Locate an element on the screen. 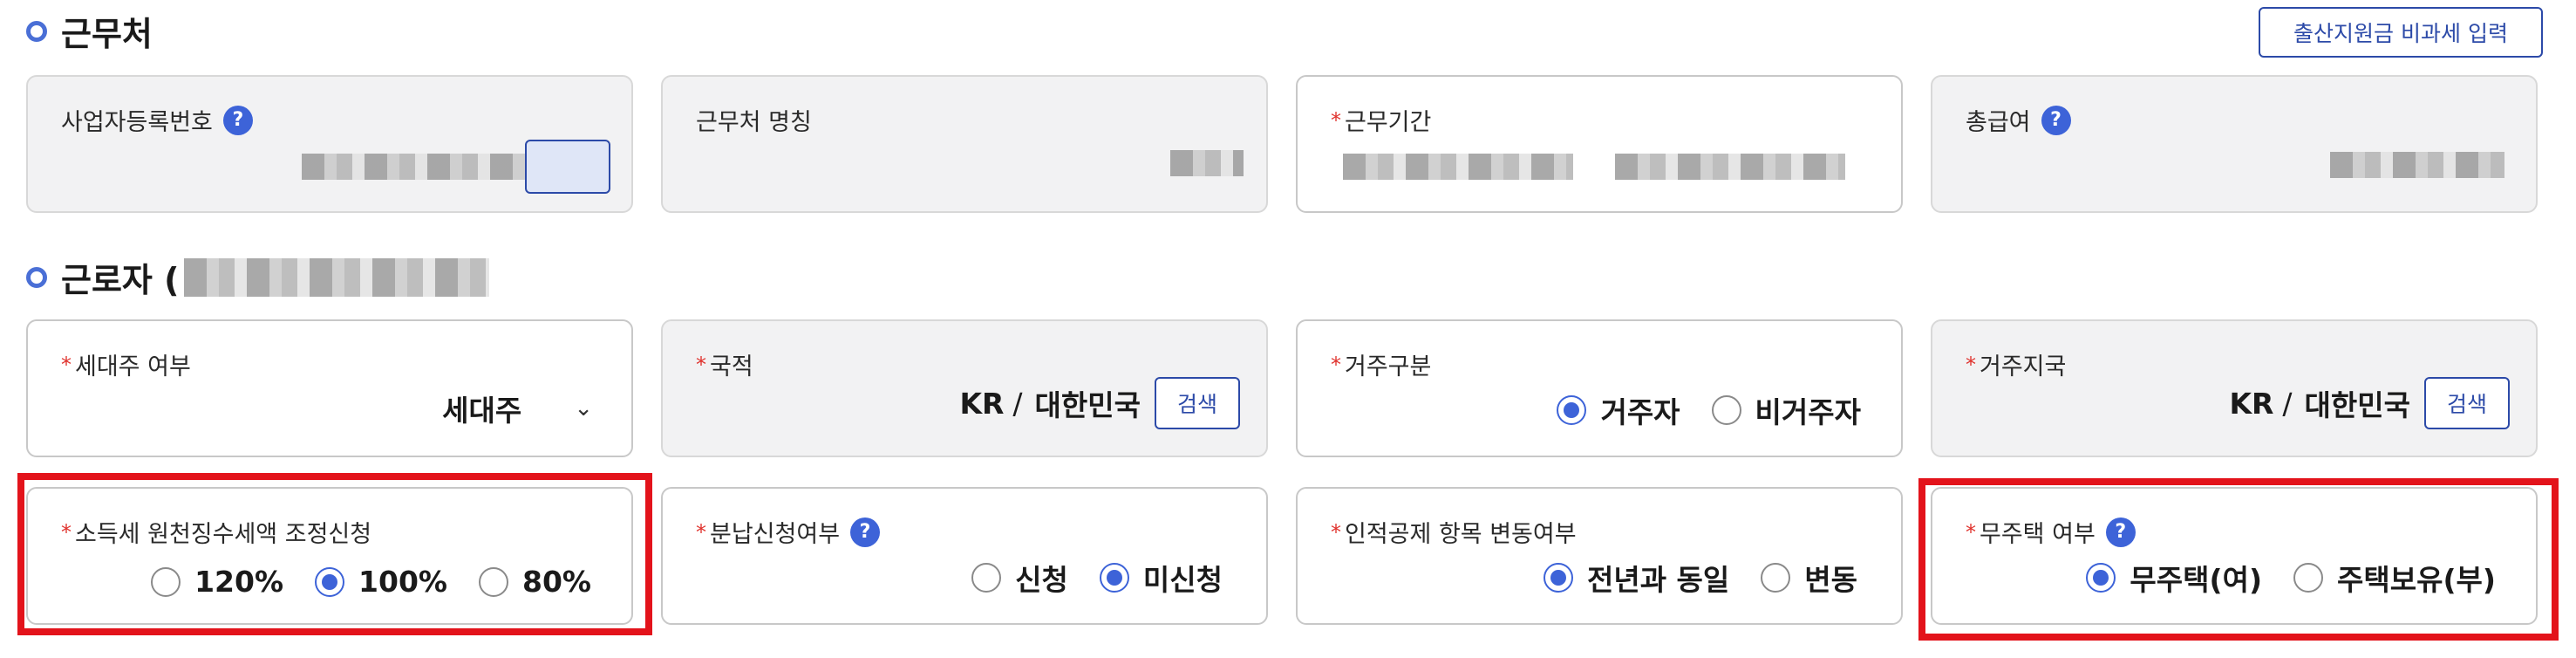  nationality-label-text: 국적 is located at coordinates (731, 366).